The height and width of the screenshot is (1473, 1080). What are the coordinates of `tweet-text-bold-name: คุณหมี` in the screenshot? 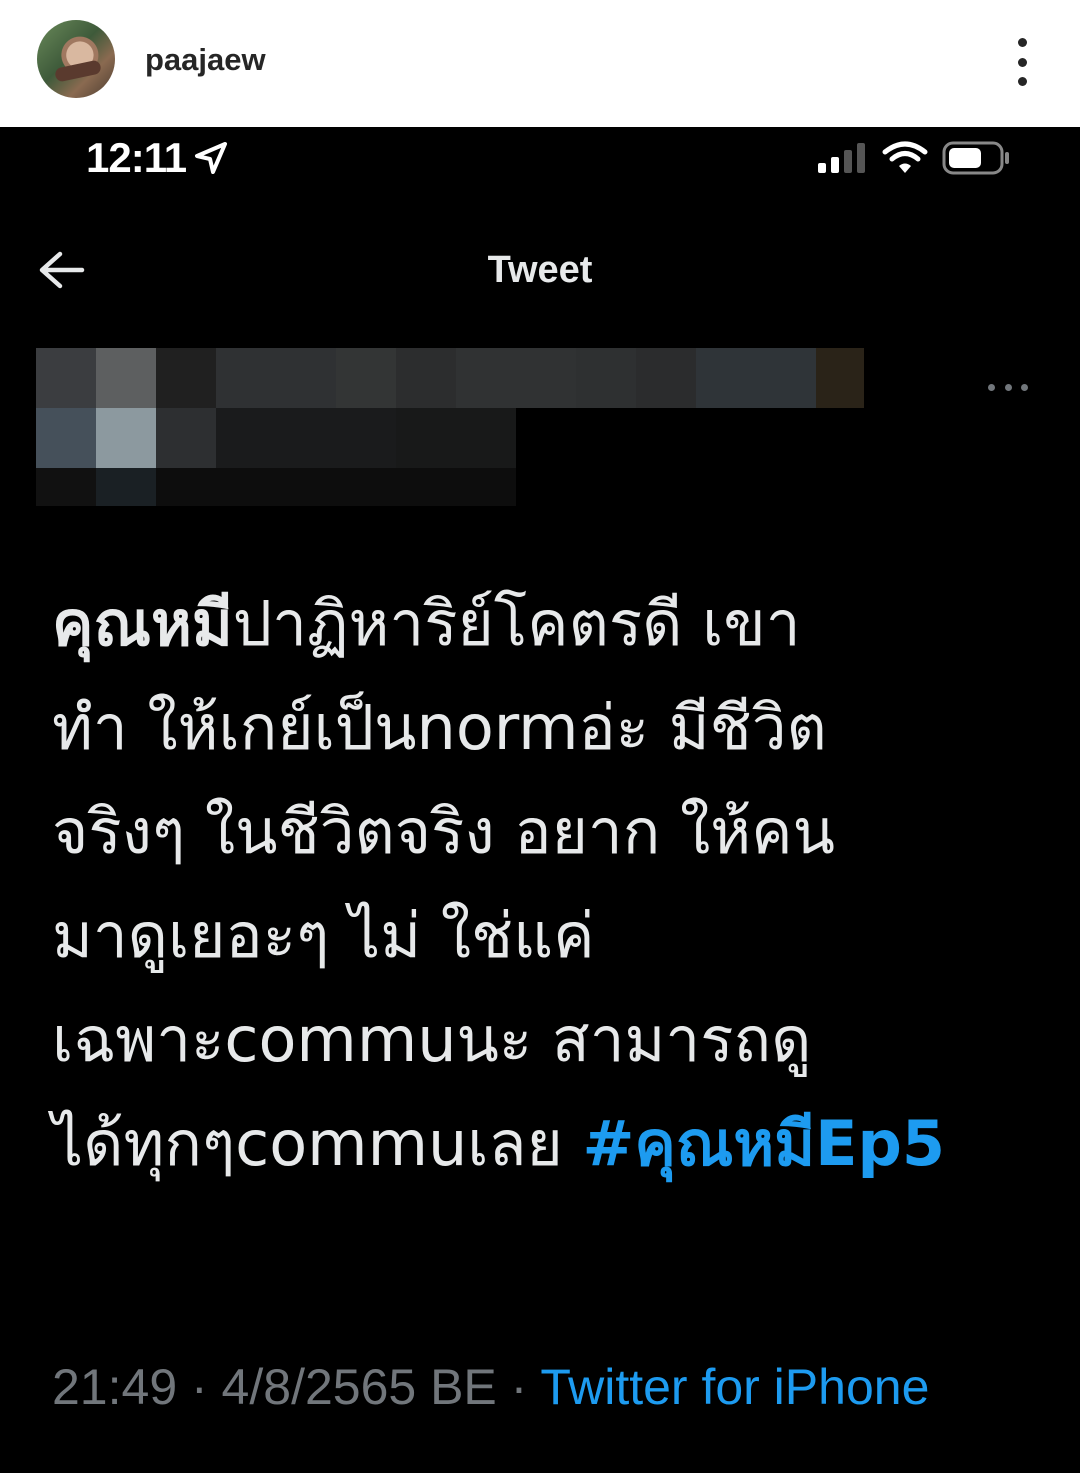 It's located at (142, 623).